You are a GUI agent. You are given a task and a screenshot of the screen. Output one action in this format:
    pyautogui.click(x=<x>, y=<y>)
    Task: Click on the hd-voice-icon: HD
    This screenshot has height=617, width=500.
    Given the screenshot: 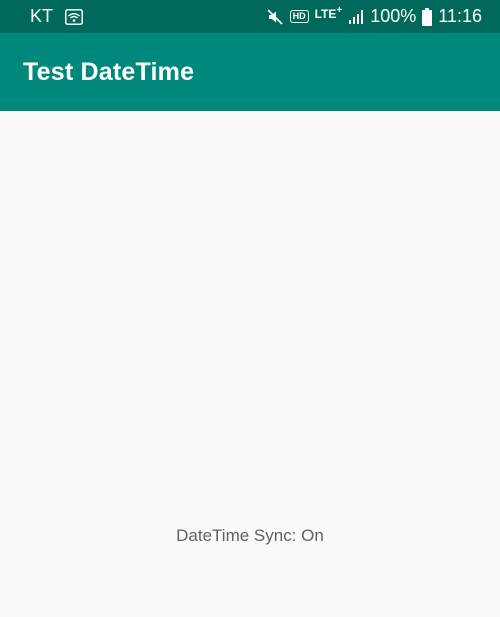 What is the action you would take?
    pyautogui.click(x=299, y=16)
    